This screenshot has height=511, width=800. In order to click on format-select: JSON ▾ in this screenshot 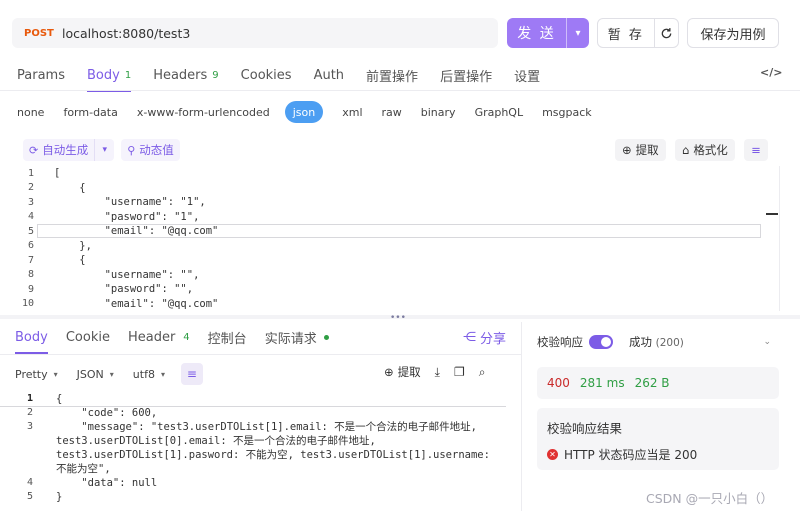, I will do `click(95, 374)`.